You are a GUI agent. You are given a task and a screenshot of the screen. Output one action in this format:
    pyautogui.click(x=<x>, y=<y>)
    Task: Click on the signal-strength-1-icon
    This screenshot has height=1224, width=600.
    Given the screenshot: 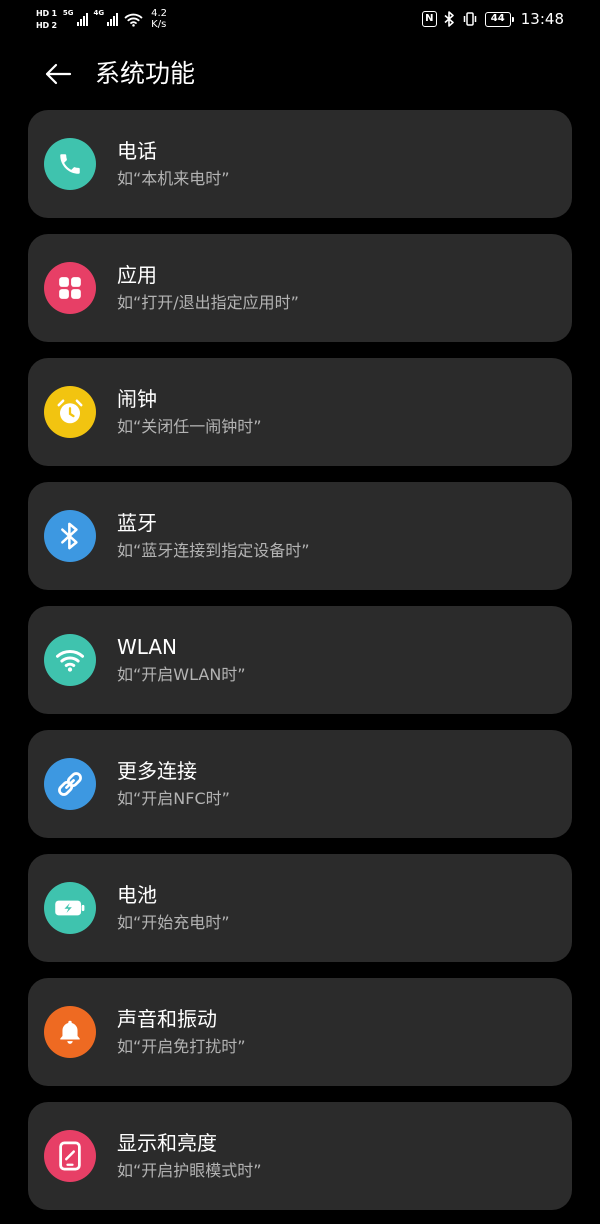 What is the action you would take?
    pyautogui.click(x=82, y=19)
    